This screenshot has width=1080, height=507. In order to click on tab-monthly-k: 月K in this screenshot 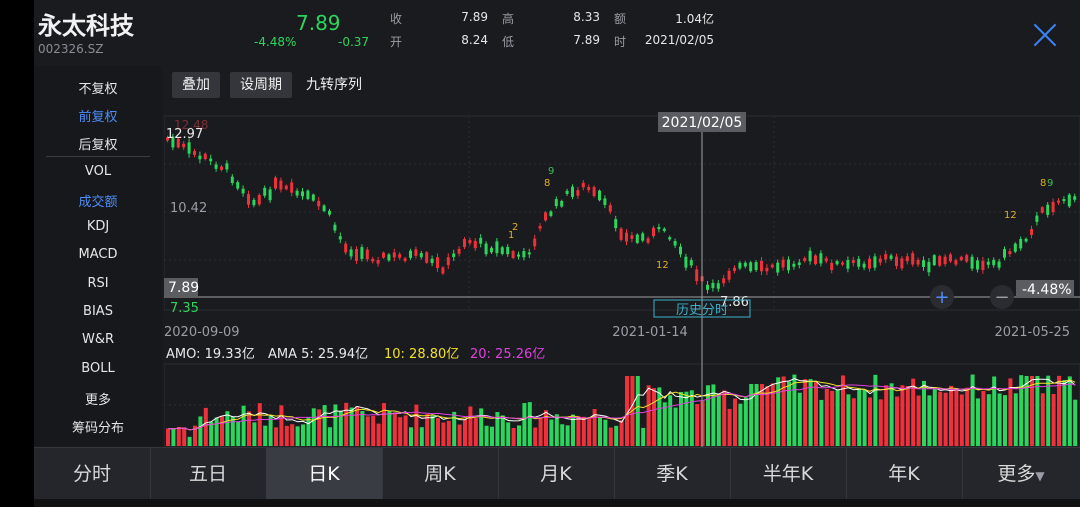, I will do `click(556, 474)`.